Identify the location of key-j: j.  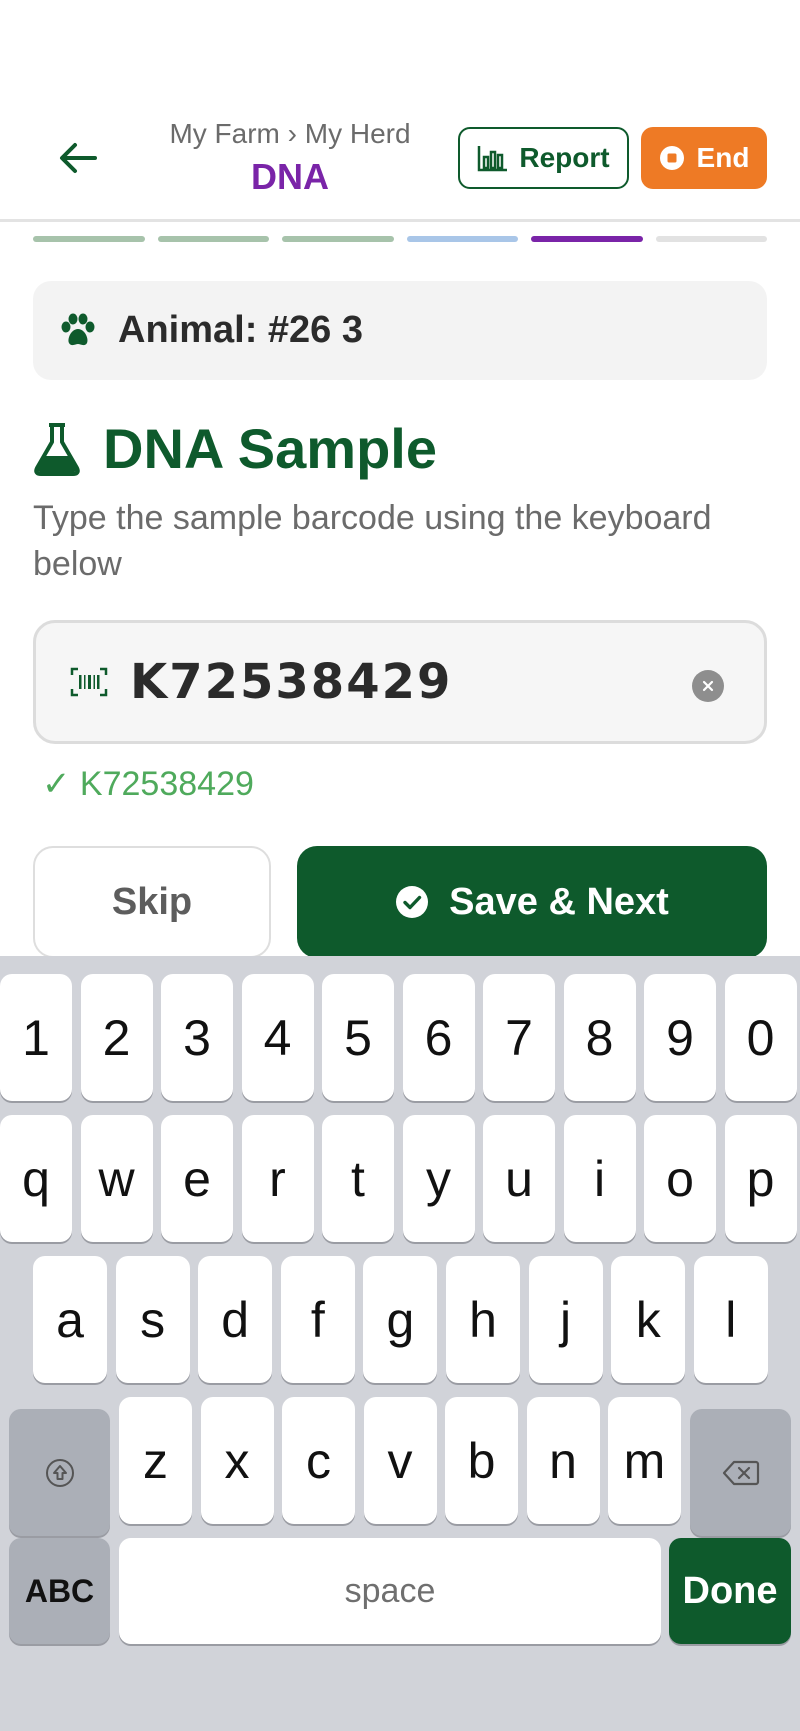
(565, 1319).